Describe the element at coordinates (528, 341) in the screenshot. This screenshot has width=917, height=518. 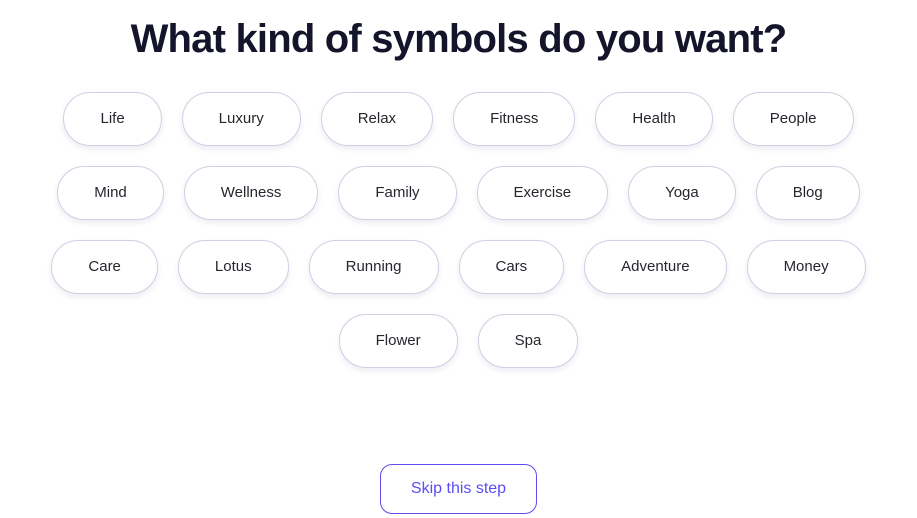
I see `symbol-chip-spa: Spa` at that location.